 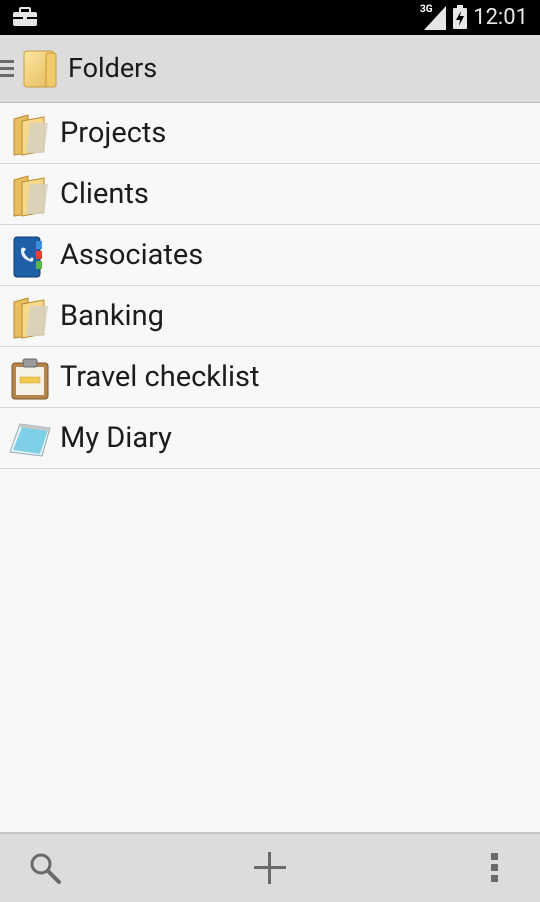 What do you see at coordinates (460, 19) in the screenshot?
I see `battery-icon` at bounding box center [460, 19].